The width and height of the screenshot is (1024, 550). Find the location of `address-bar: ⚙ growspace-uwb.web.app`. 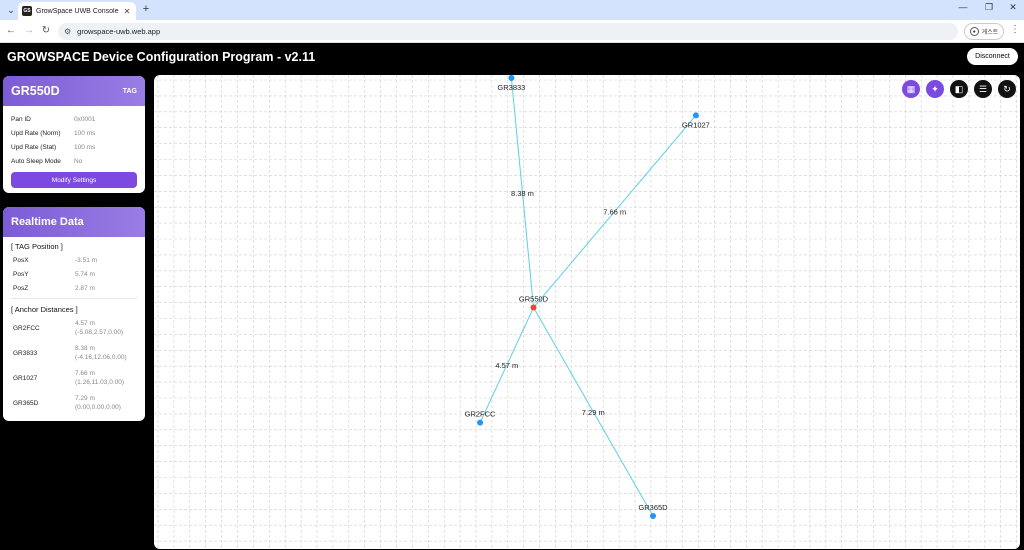

address-bar: ⚙ growspace-uwb.web.app is located at coordinates (508, 31).